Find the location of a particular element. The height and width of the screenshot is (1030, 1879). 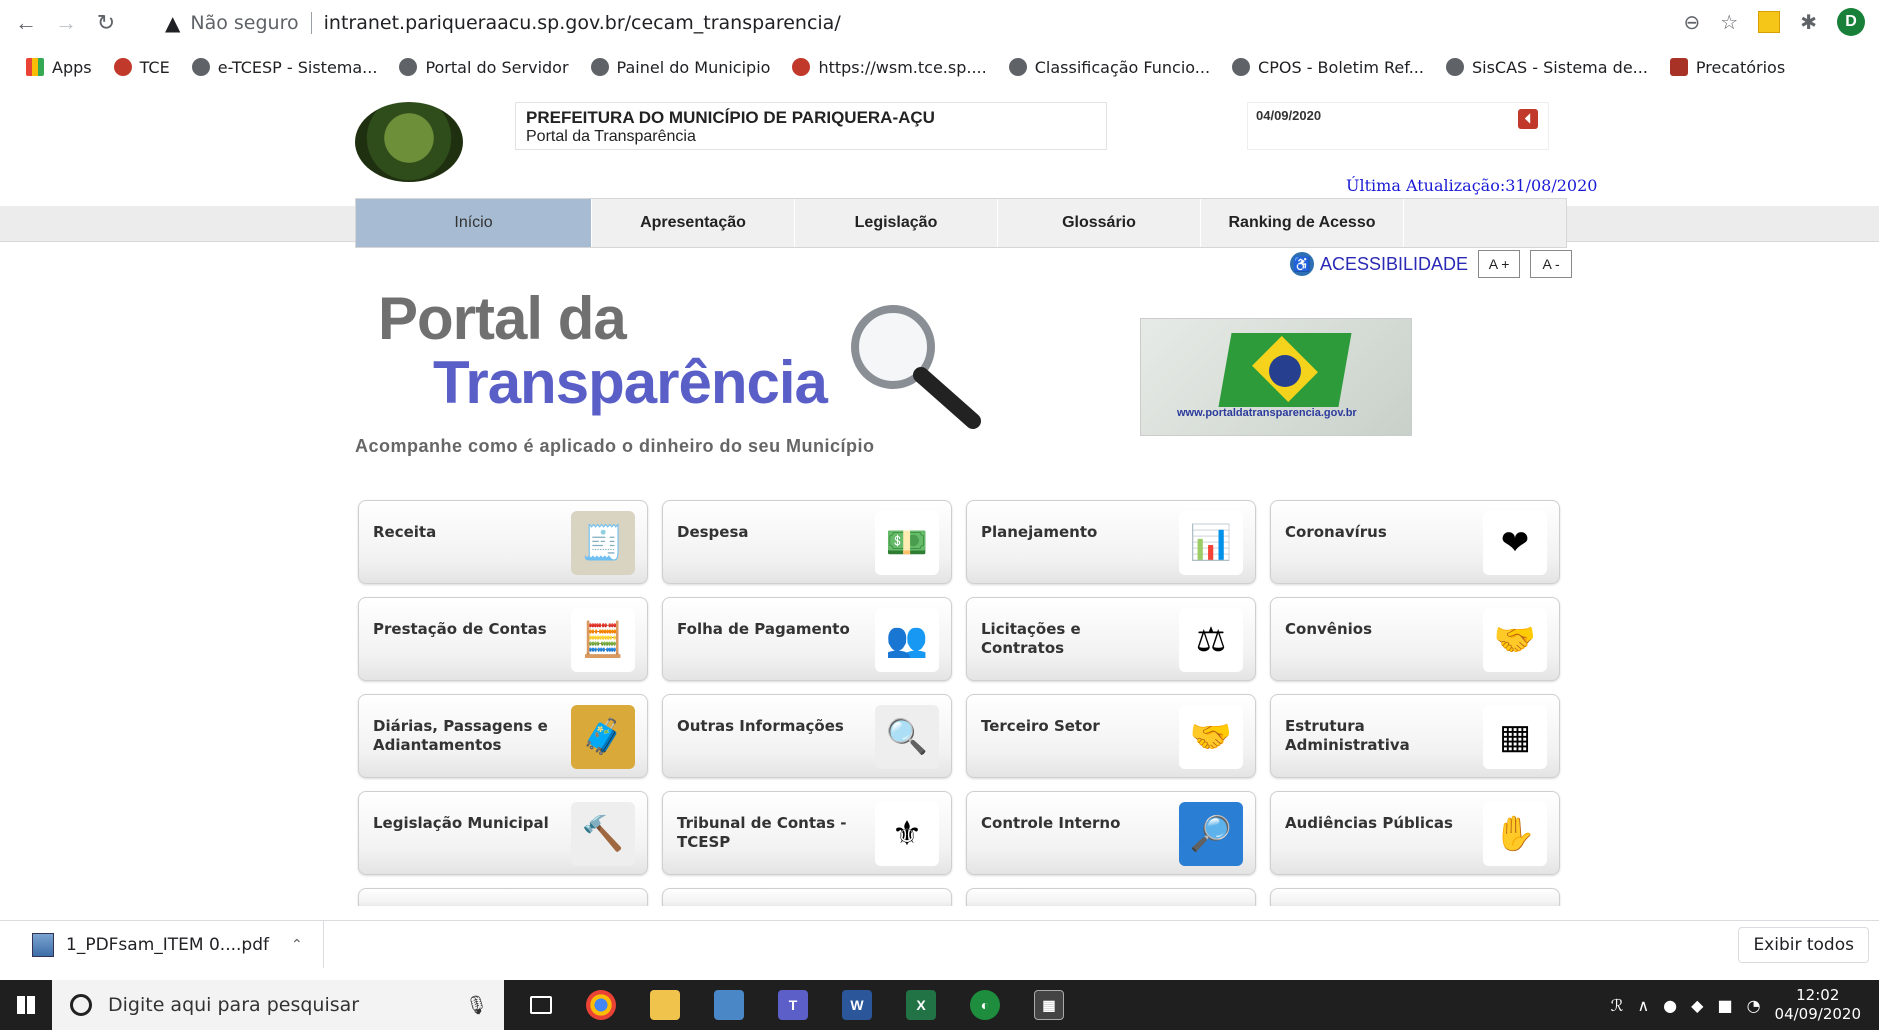

download-item: 1_PDFsam_ITEM 0....pdf ⌃ is located at coordinates (162, 944).